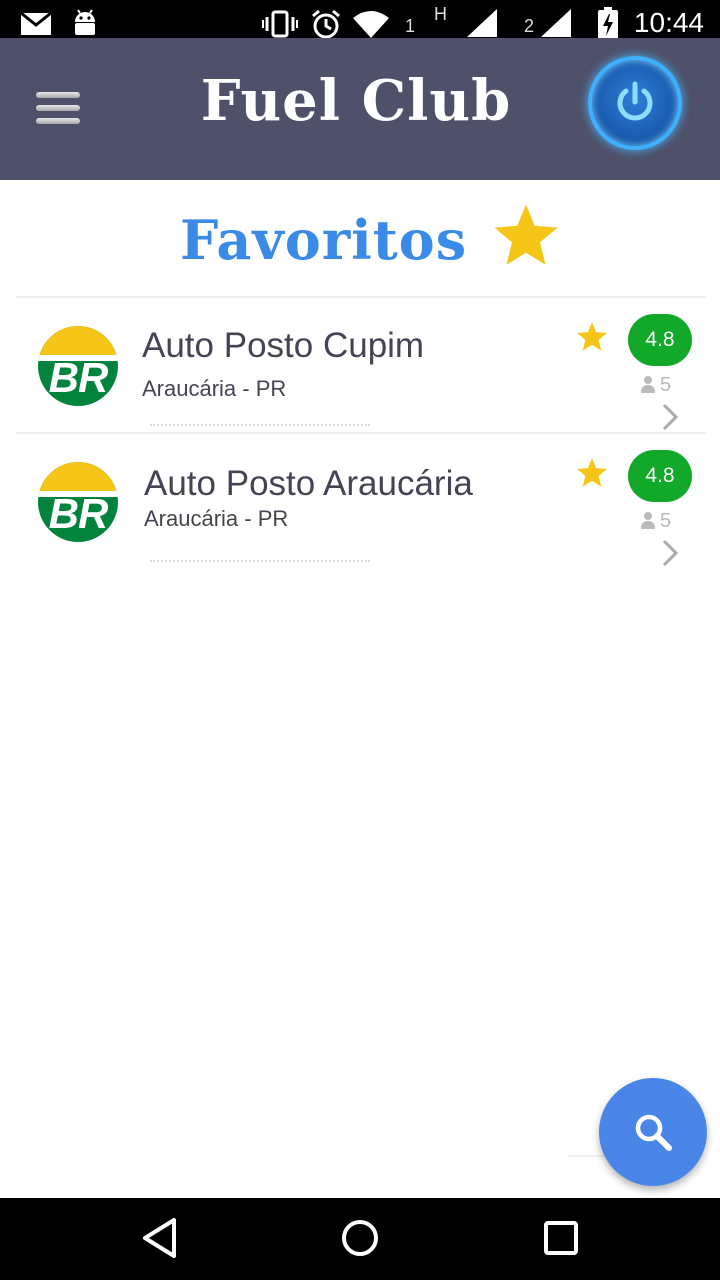 The height and width of the screenshot is (1280, 720). Describe the element at coordinates (526, 234) in the screenshot. I see `star-icon` at that location.